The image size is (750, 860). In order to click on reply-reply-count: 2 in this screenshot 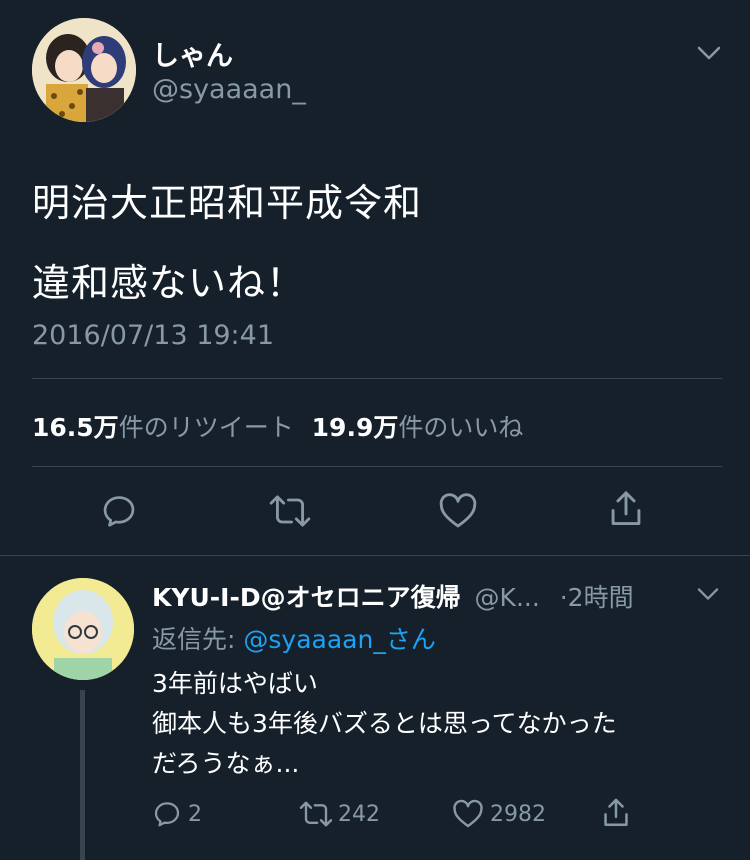, I will do `click(195, 814)`.